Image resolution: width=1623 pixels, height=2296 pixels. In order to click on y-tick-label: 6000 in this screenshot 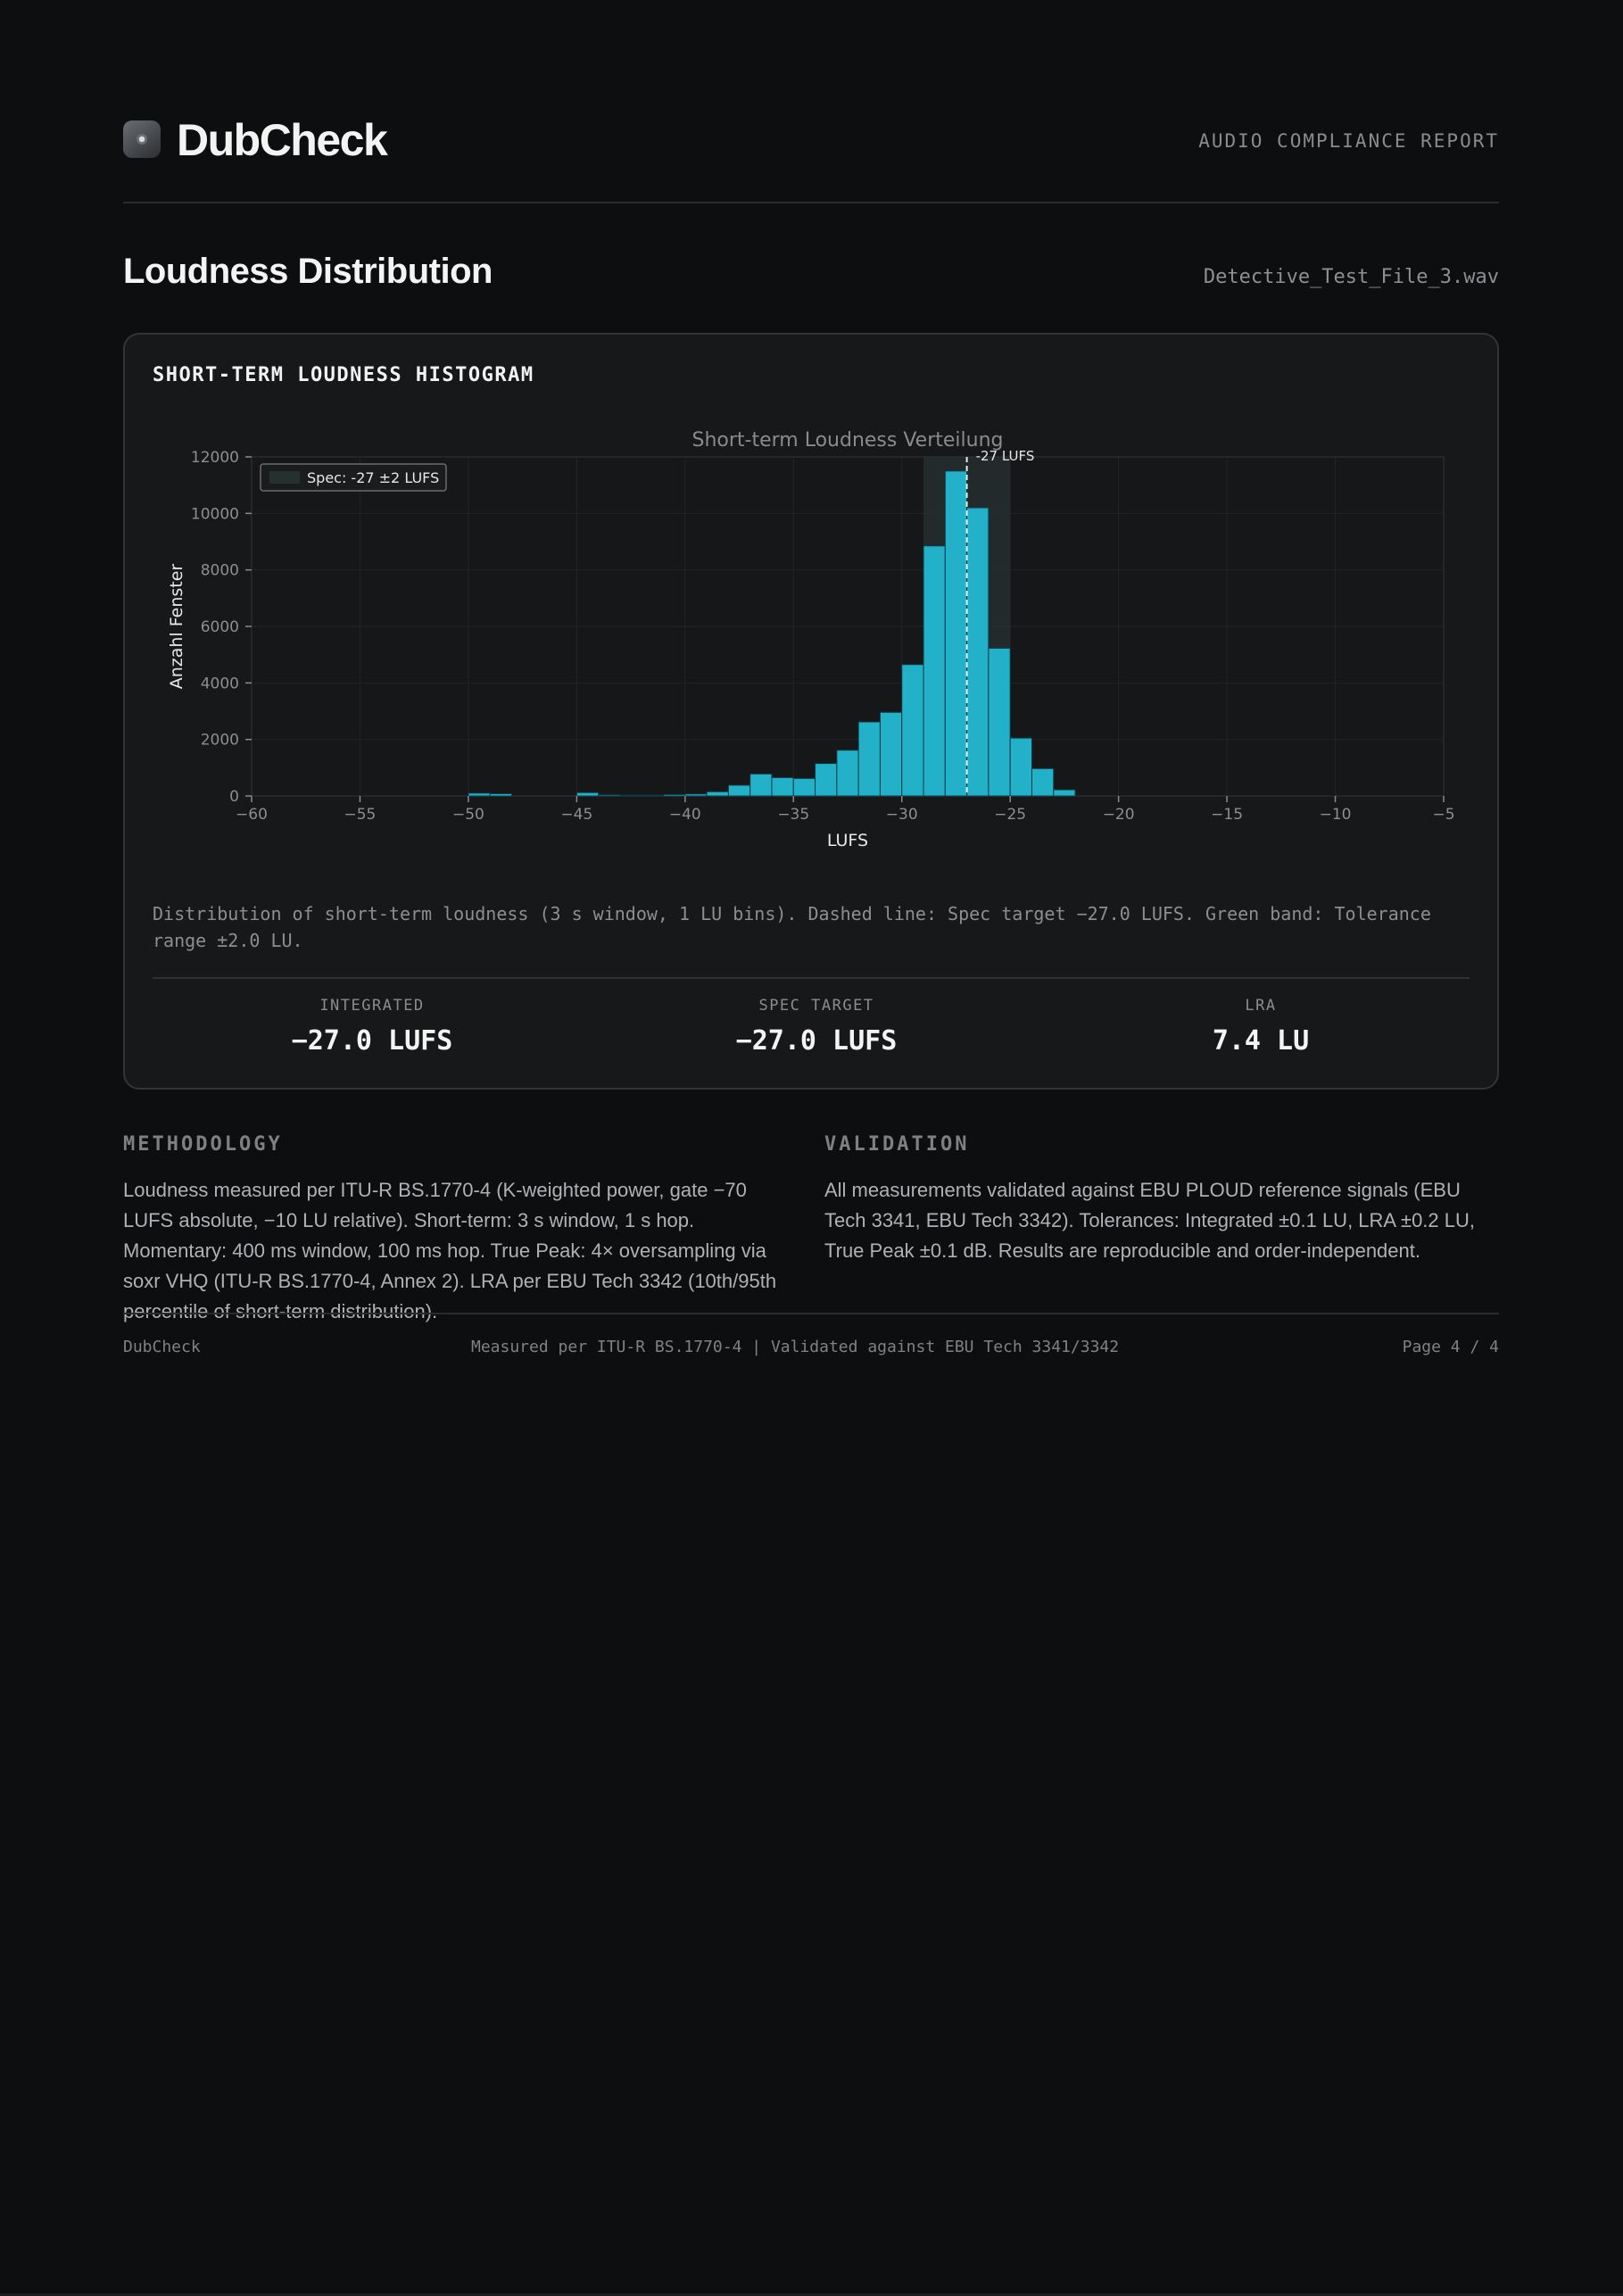, I will do `click(220, 627)`.